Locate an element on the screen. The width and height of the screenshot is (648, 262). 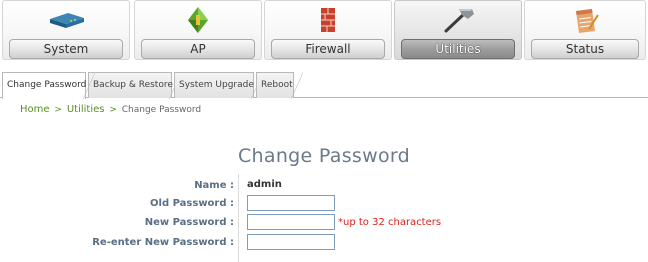
nav-tile-ap: AP is located at coordinates (198, 30).